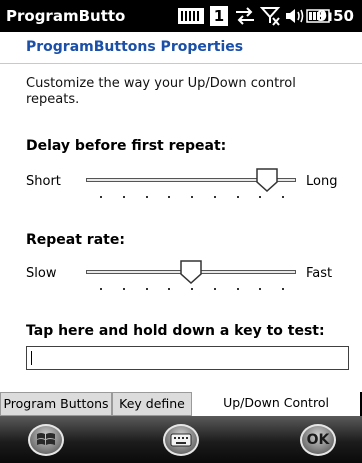  Describe the element at coordinates (191, 184) in the screenshot. I see `delay-slider` at that location.